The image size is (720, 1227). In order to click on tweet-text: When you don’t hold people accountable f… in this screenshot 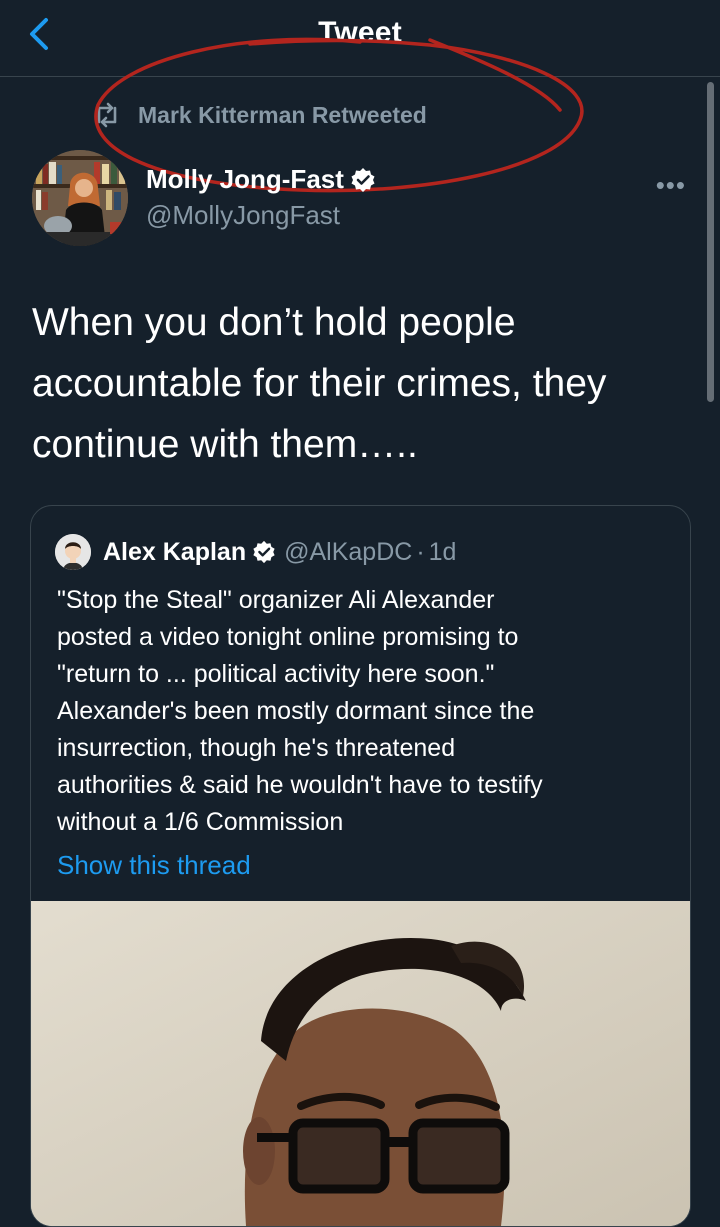, I will do `click(319, 383)`.